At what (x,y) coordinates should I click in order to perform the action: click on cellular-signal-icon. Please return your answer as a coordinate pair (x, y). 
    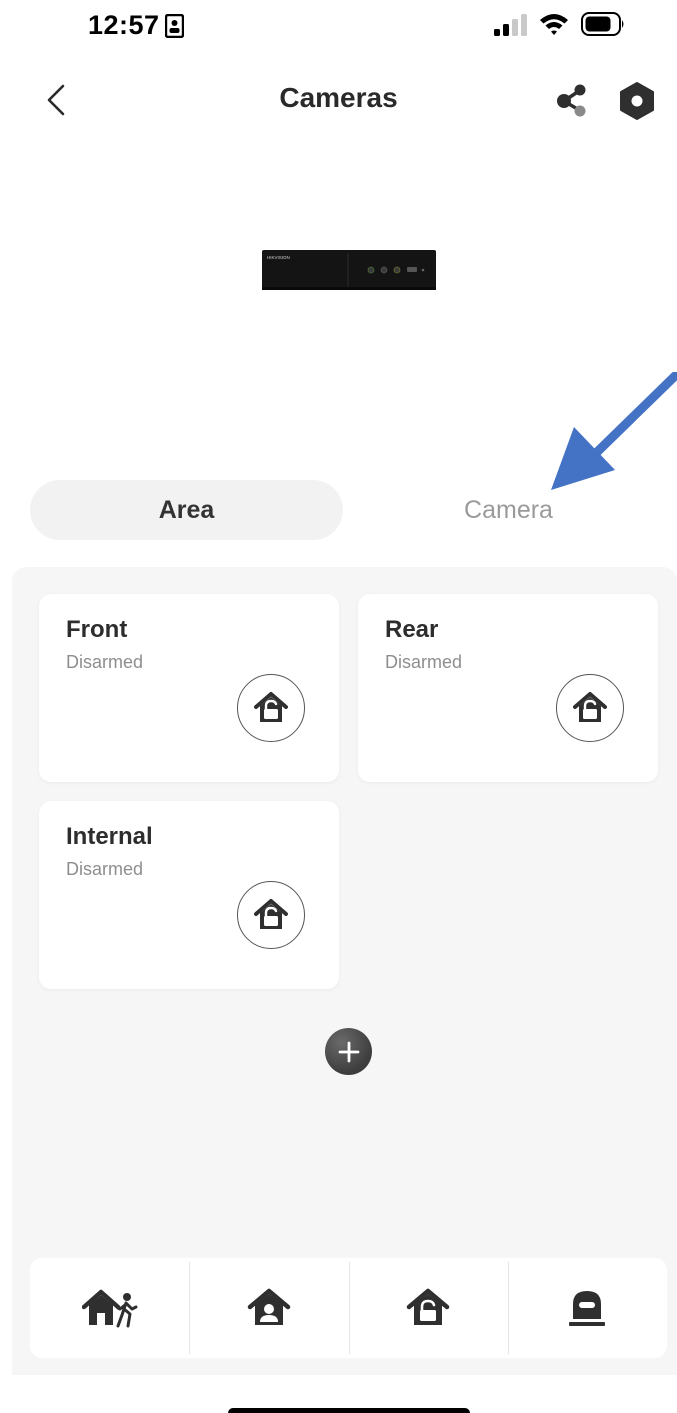
    Looking at the image, I should click on (510, 25).